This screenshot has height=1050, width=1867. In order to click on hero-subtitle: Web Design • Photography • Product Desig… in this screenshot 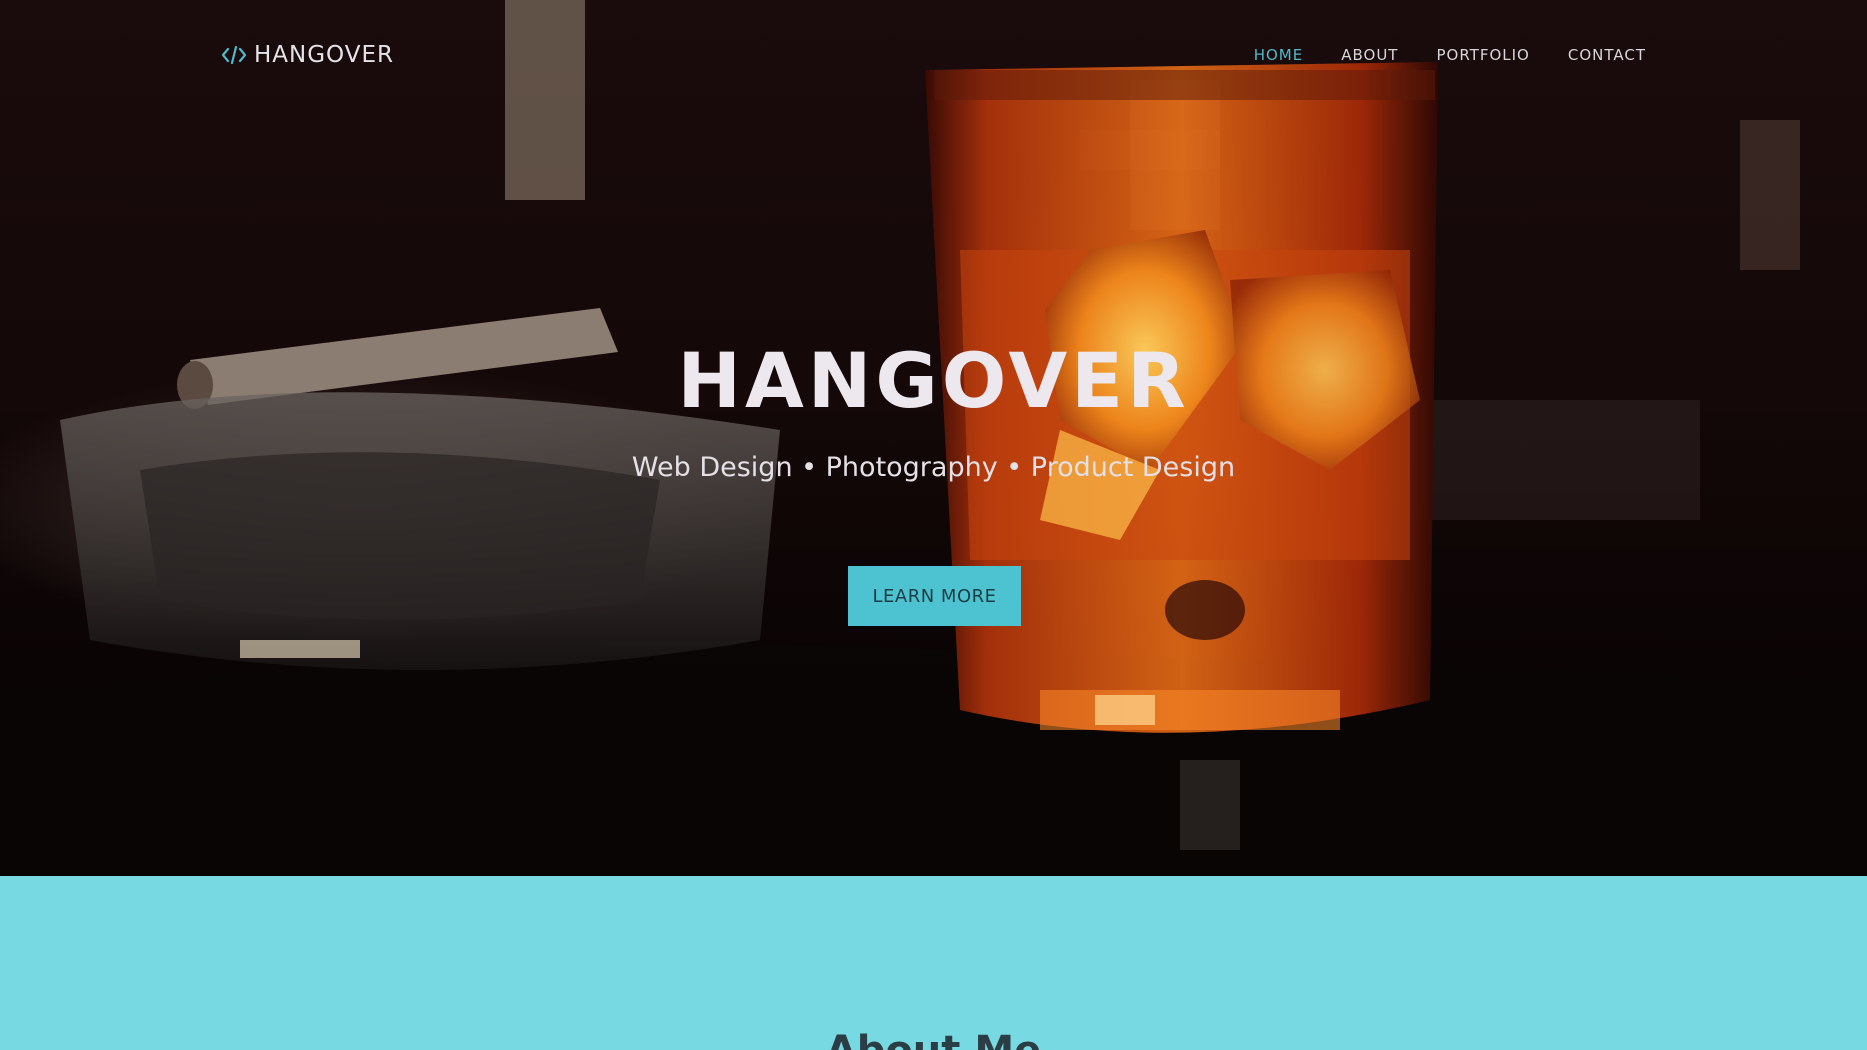, I will do `click(933, 467)`.